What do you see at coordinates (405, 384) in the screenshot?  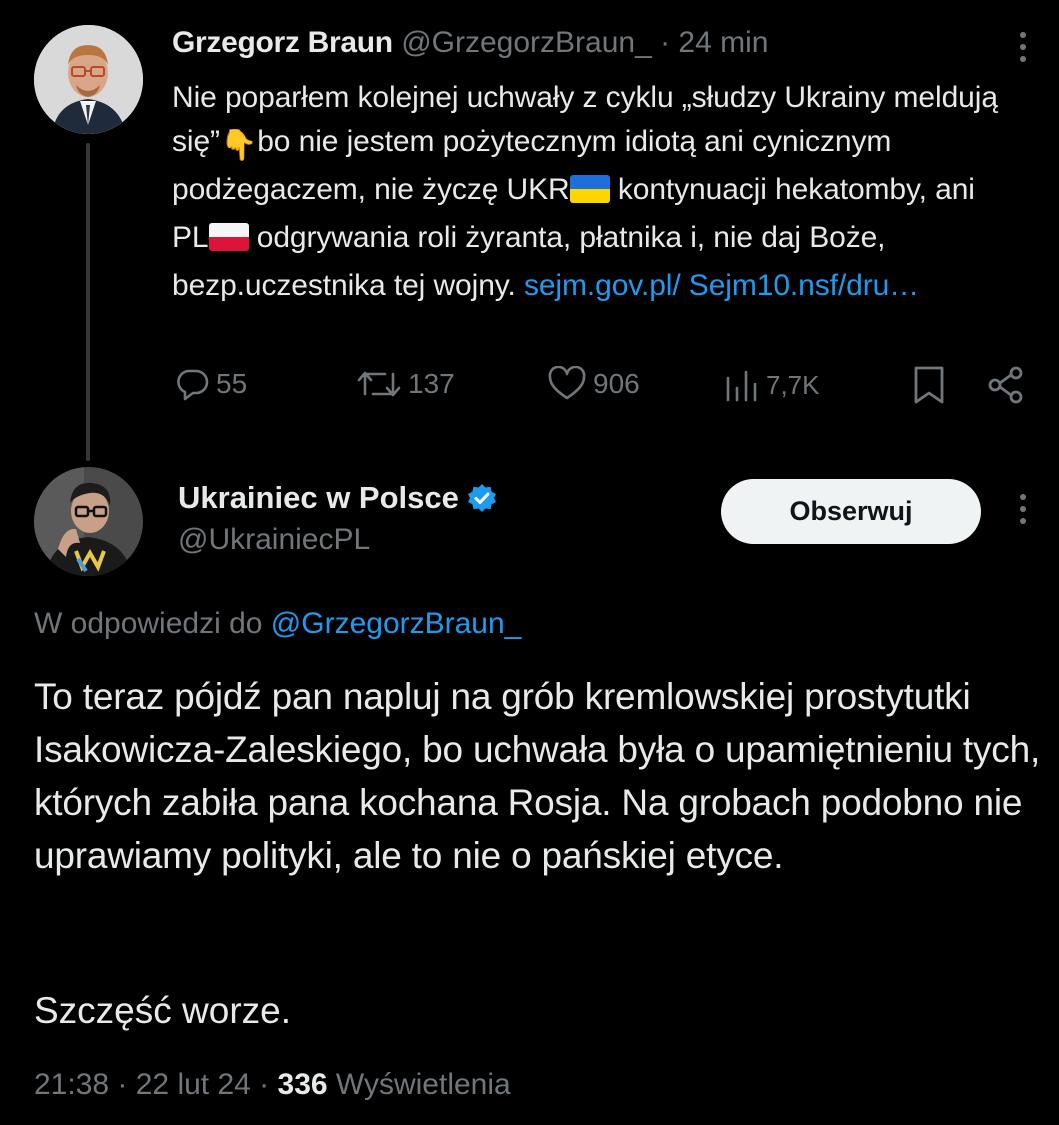 I see `retweet-button: 137` at bounding box center [405, 384].